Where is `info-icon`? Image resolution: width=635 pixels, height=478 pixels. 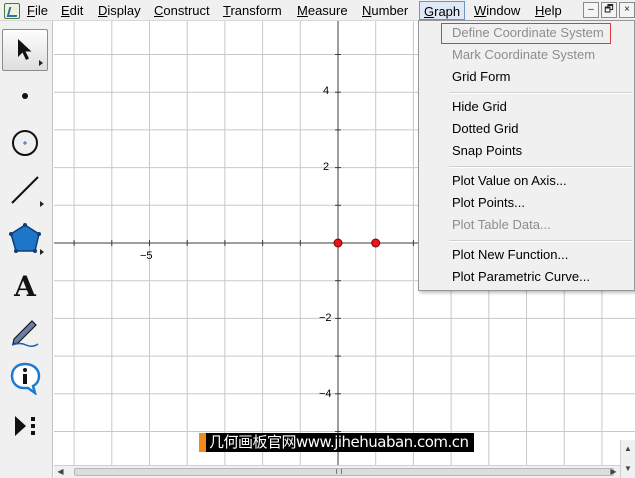
info-icon is located at coordinates (25, 378).